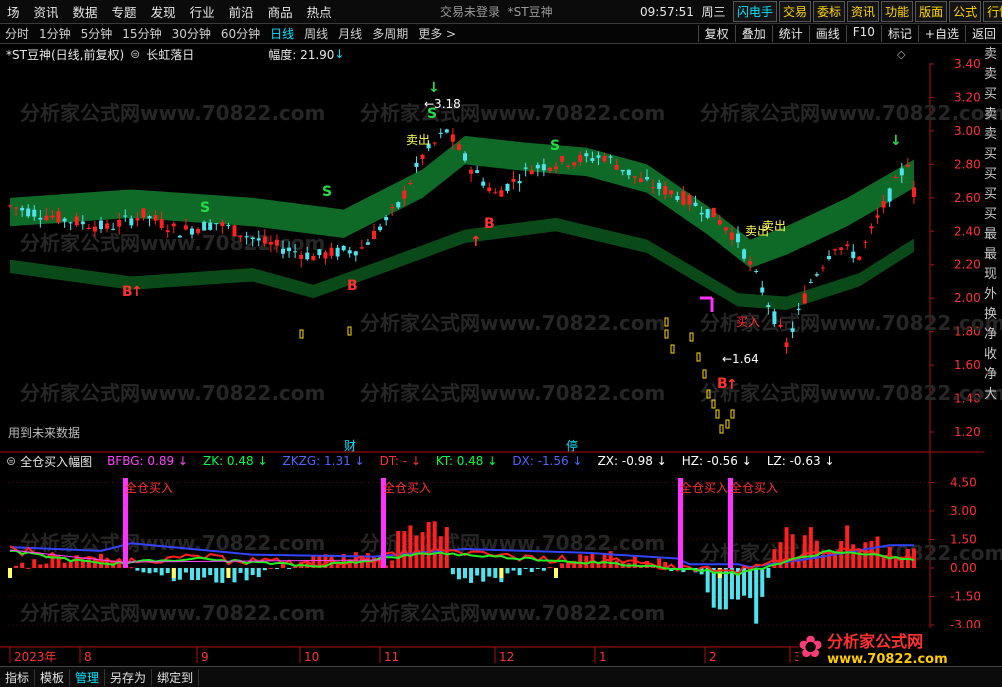 Image resolution: width=1002 pixels, height=687 pixels. What do you see at coordinates (53, 677) in the screenshot?
I see `tab-template: 模板` at bounding box center [53, 677].